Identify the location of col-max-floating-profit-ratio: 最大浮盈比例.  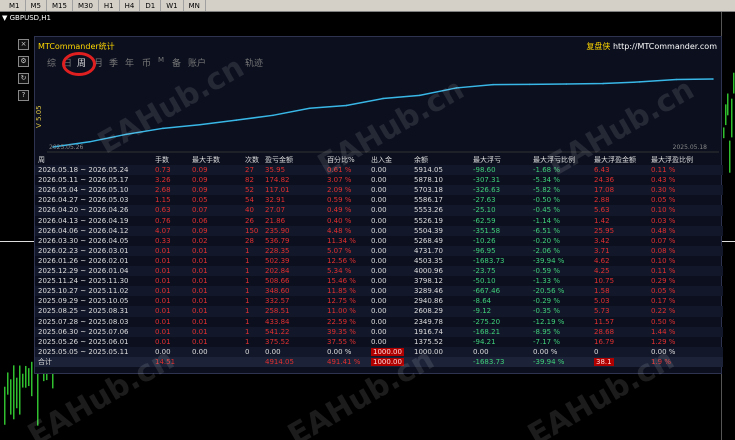
(672, 160).